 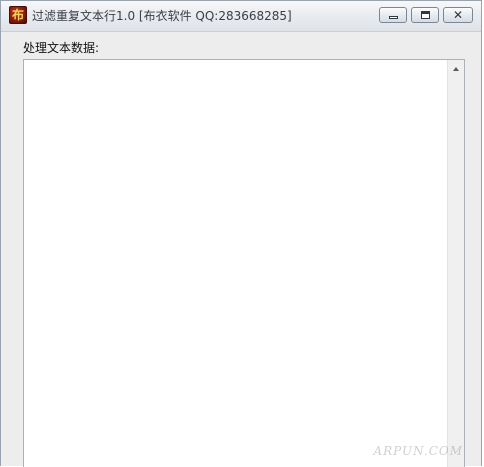 What do you see at coordinates (162, 16) in the screenshot?
I see `window-title: 过滤重复文本行1.0 [布衣软件 QQ:283668285]` at bounding box center [162, 16].